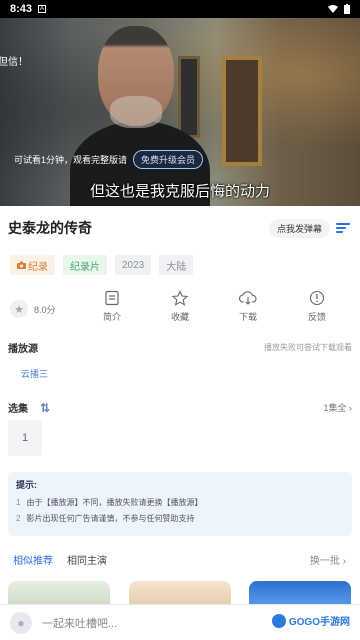 This screenshot has width=360, height=640. Describe the element at coordinates (33, 559) in the screenshot. I see `tab-similar: 相似推荐` at that location.